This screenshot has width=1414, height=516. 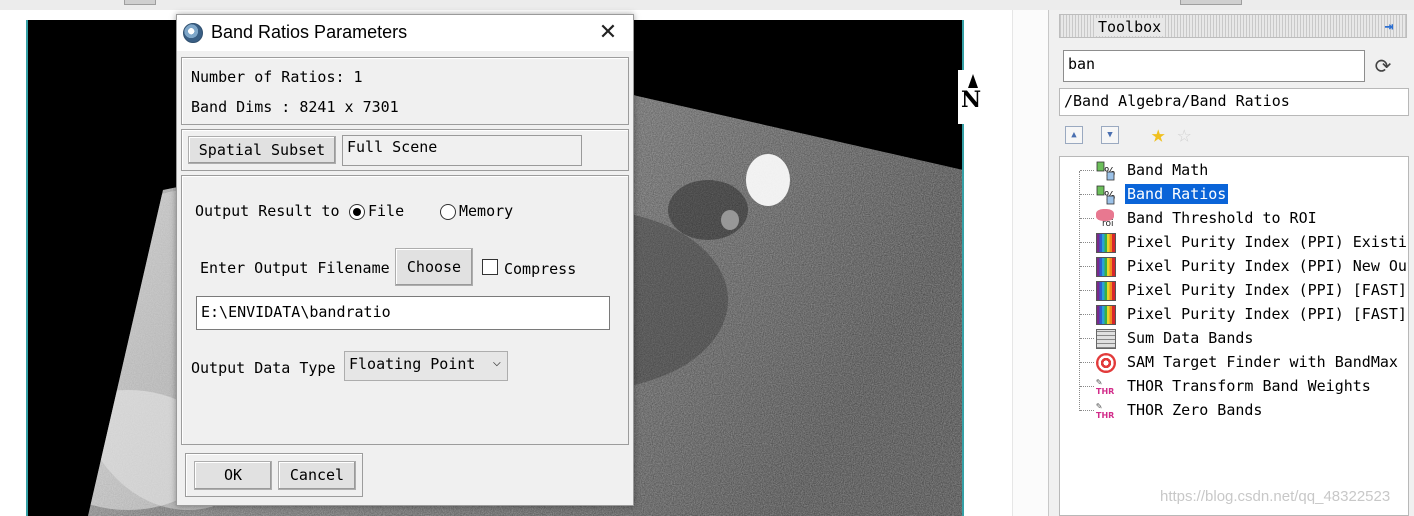 I want to click on subset-value: Full Scene, so click(x=462, y=150).